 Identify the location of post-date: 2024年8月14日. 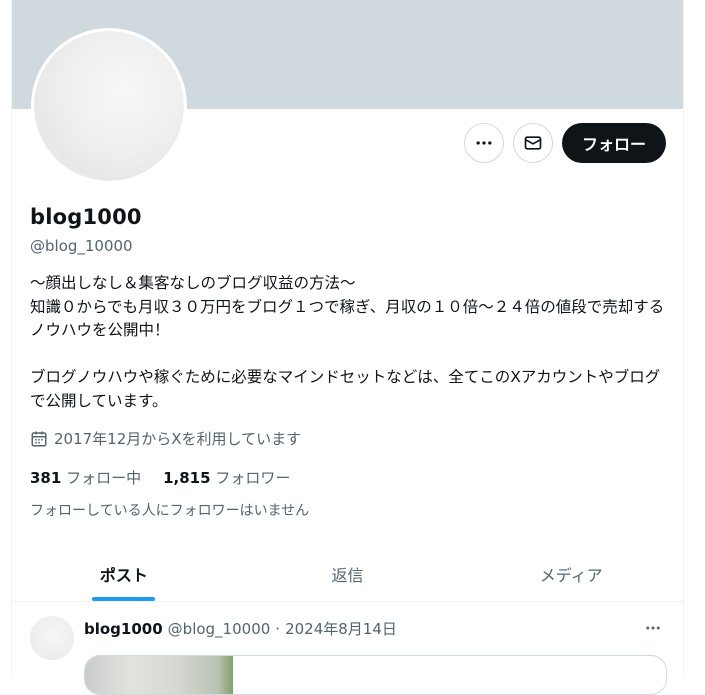
(341, 628).